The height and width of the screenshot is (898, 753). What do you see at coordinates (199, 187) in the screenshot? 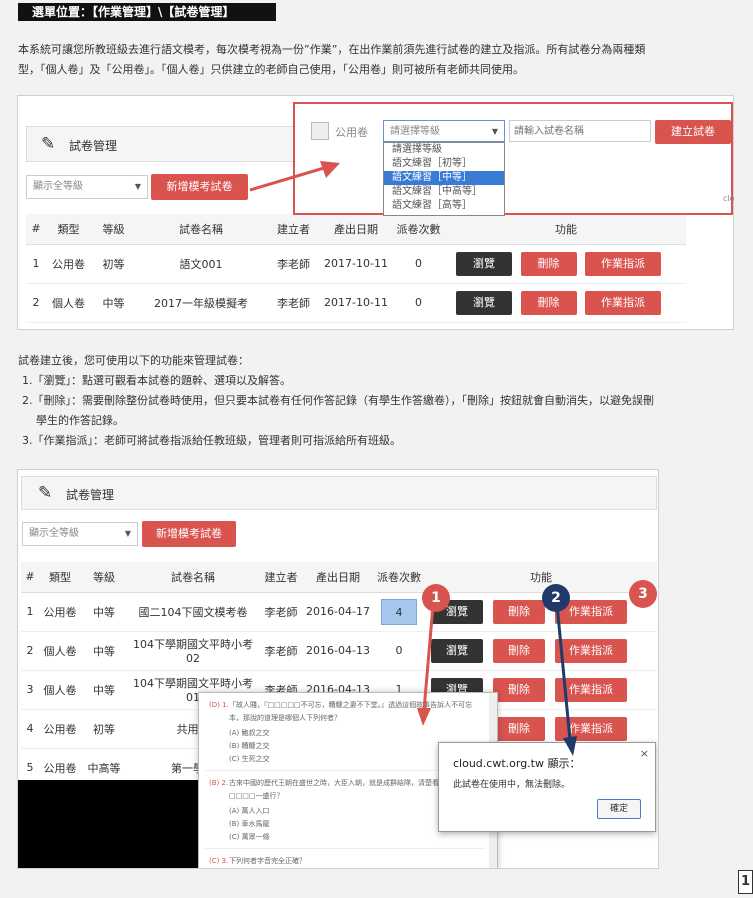
I see `add-exam-button: 新增模考試卷` at bounding box center [199, 187].